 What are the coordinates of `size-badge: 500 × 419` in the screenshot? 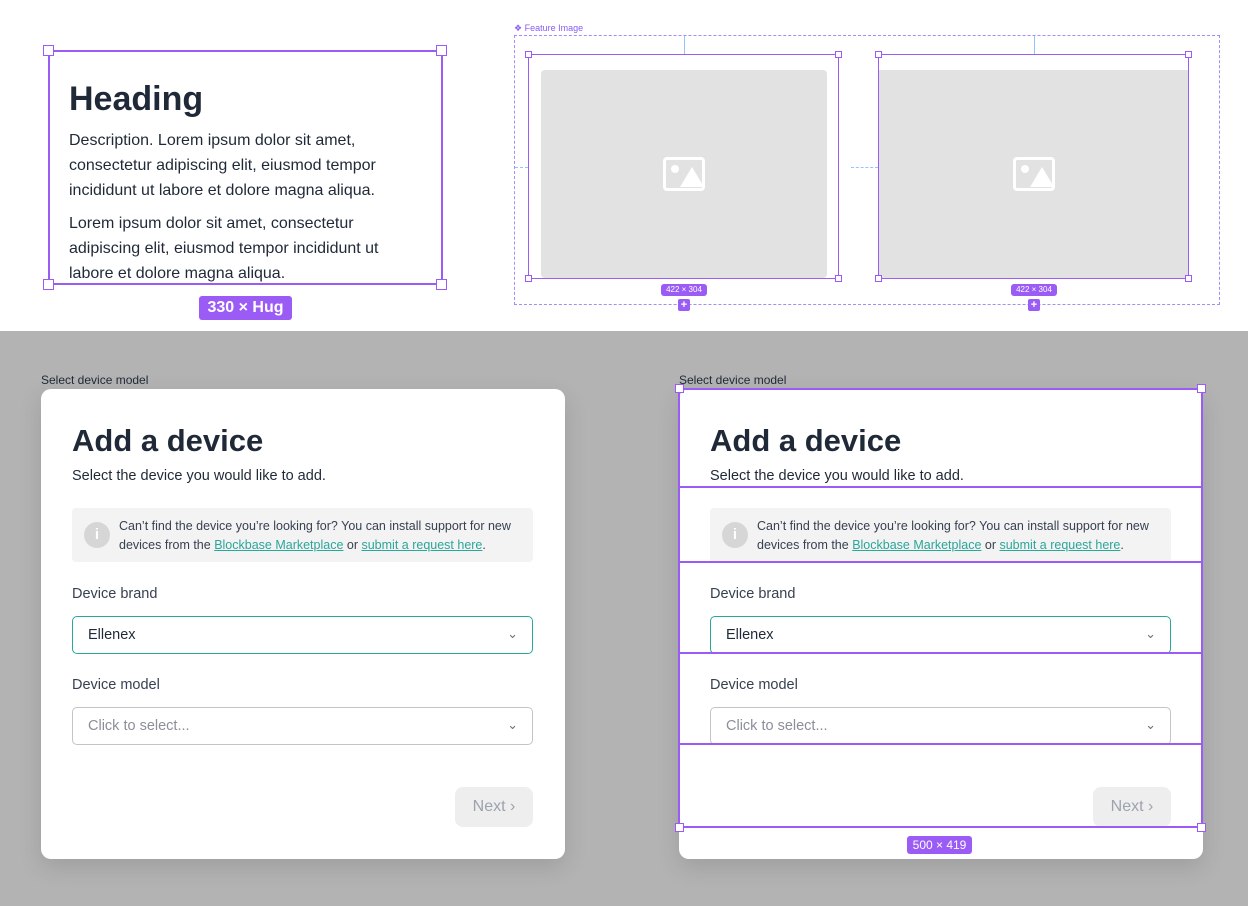 It's located at (939, 845).